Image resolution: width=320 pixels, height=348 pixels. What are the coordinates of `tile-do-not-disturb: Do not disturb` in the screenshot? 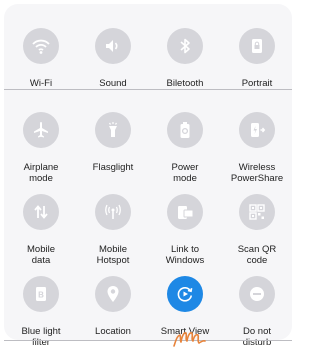 It's located at (257, 312).